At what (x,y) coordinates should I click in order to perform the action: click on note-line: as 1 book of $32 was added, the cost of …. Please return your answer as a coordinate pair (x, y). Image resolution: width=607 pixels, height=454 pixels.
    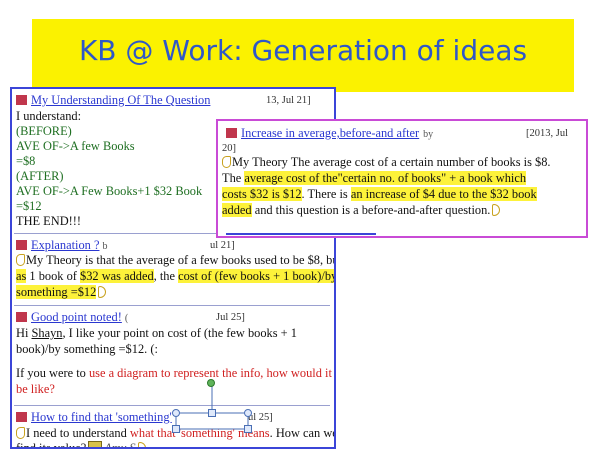
    Looking at the image, I should click on (176, 276).